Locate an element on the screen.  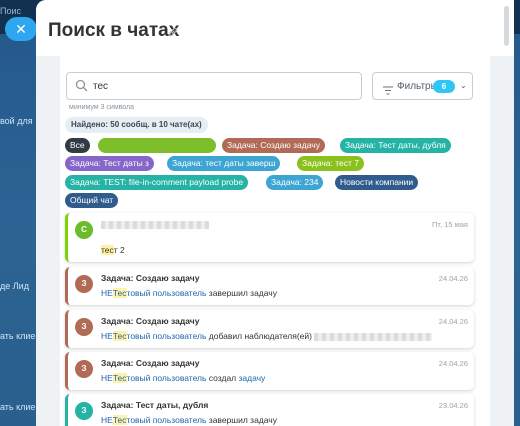
chevron-down-icon: ⌄ is located at coordinates (463, 85).